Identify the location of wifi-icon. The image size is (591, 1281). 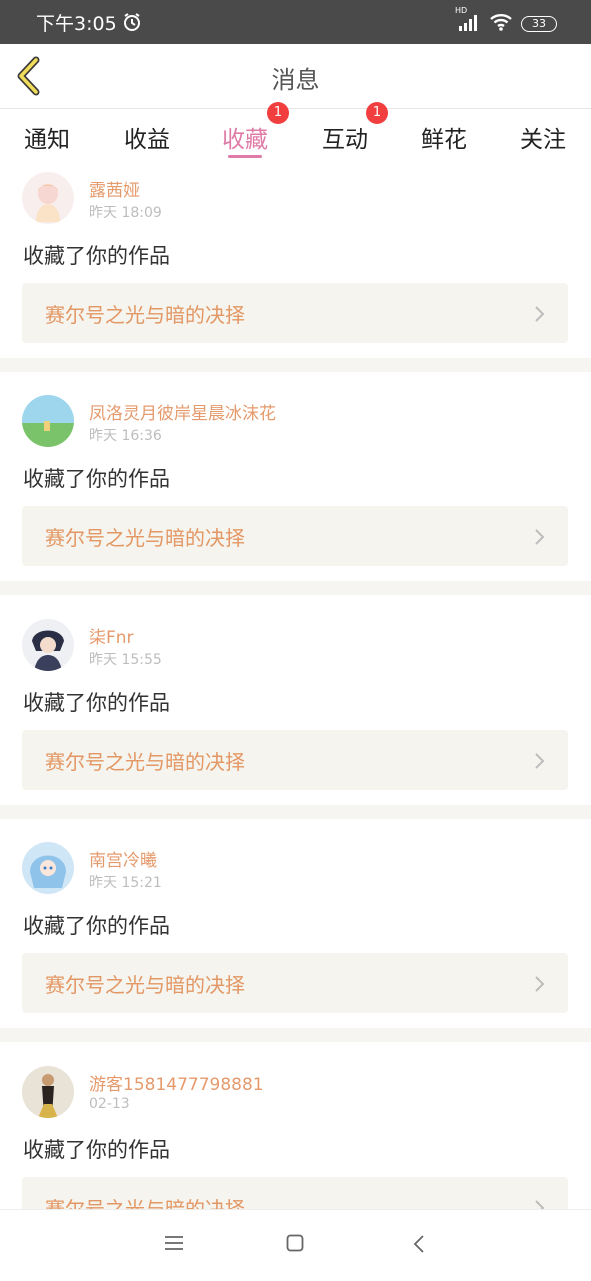
(501, 24).